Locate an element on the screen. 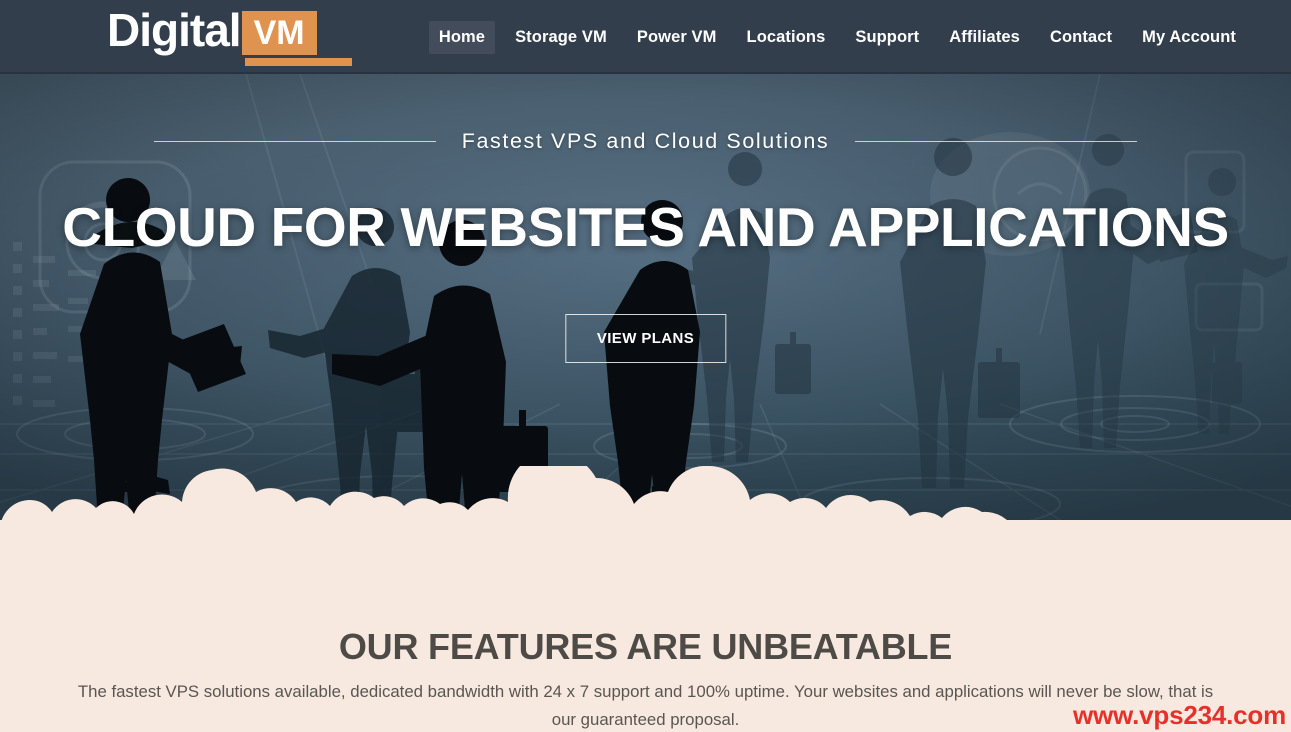 The width and height of the screenshot is (1291, 732). nav-item-home: Home is located at coordinates (462, 37).